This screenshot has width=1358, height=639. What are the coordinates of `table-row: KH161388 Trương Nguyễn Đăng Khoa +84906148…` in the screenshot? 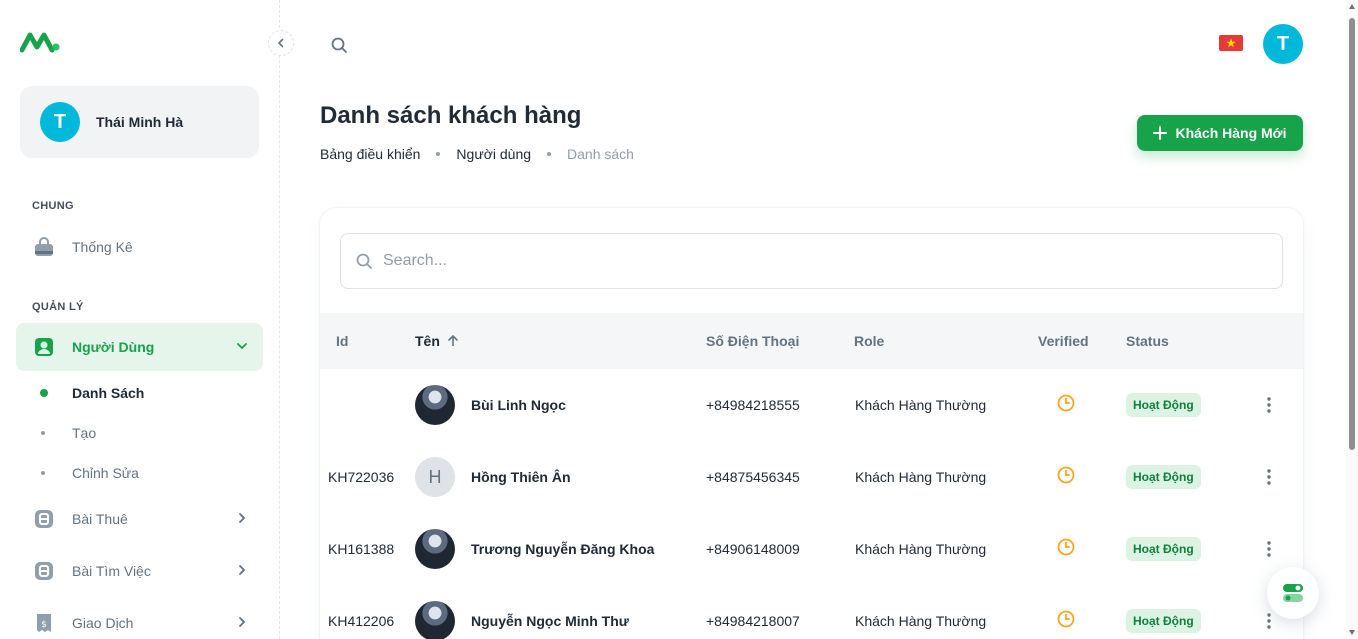 It's located at (811, 549).